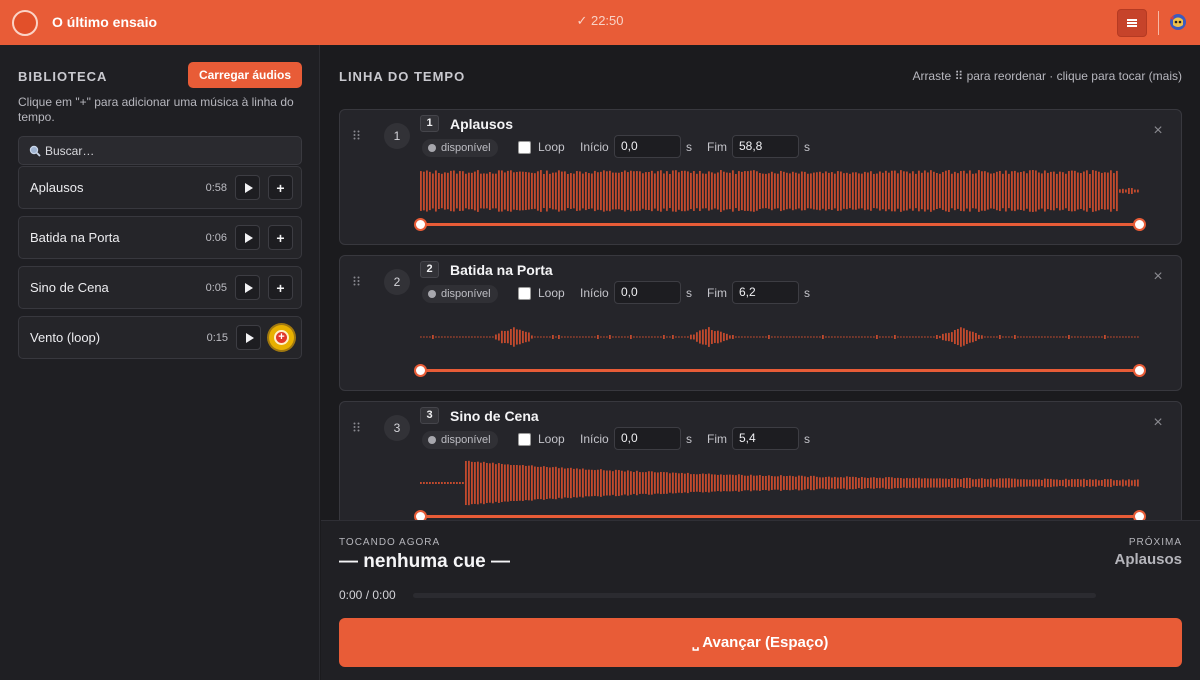  What do you see at coordinates (160, 337) in the screenshot?
I see `library-item: Vento (loop) 0:15 +` at bounding box center [160, 337].